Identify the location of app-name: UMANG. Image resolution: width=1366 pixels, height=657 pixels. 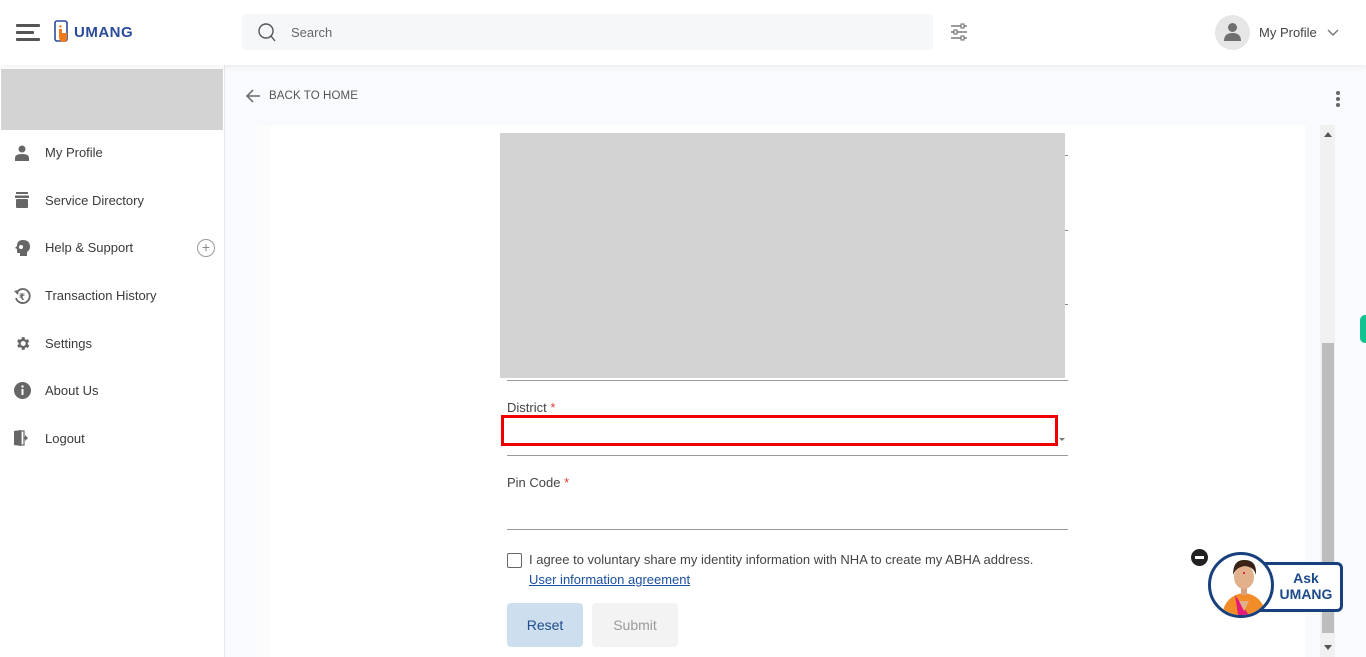
(104, 32).